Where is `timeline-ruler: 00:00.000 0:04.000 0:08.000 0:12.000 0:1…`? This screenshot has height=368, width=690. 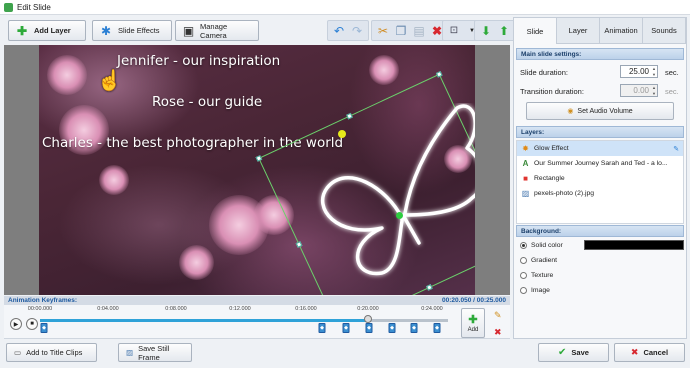 timeline-ruler: 00:00.000 0:04.000 0:08.000 0:12.000 0:1… is located at coordinates (238, 321).